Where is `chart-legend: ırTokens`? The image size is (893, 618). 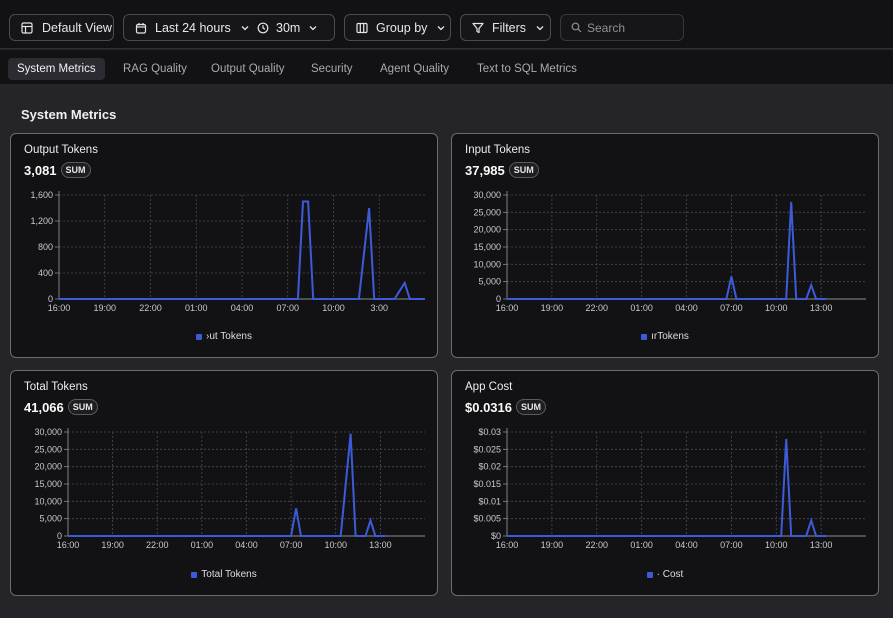
chart-legend: ırTokens is located at coordinates (665, 336).